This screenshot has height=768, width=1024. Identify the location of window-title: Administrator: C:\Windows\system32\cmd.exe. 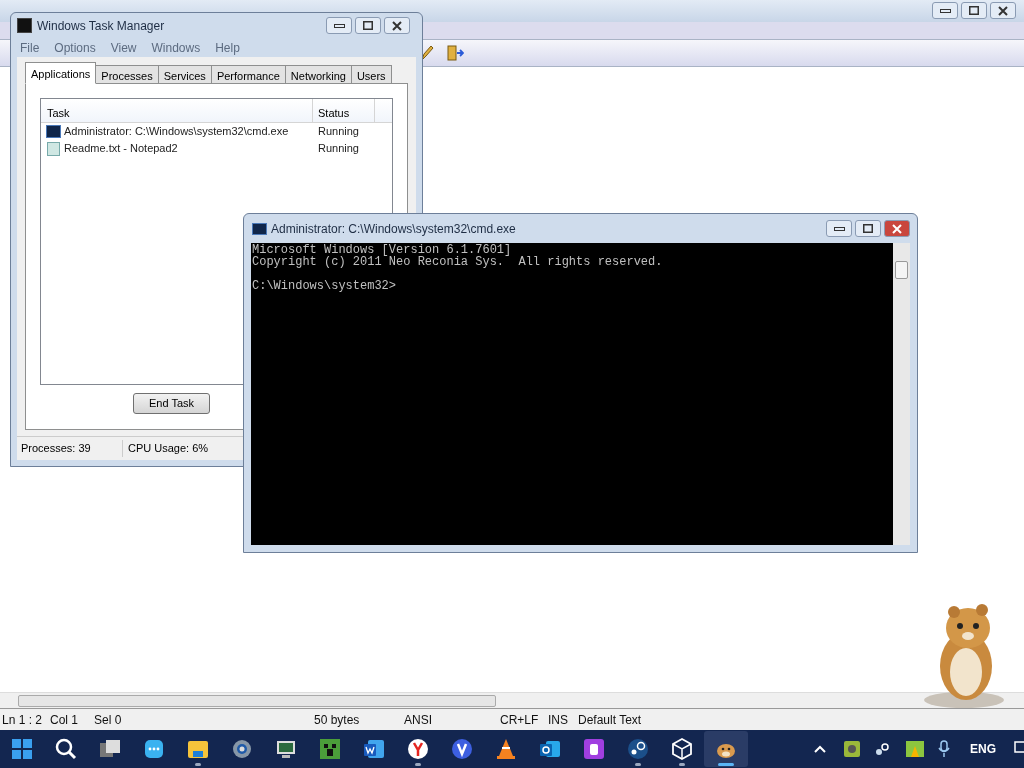
(394, 229).